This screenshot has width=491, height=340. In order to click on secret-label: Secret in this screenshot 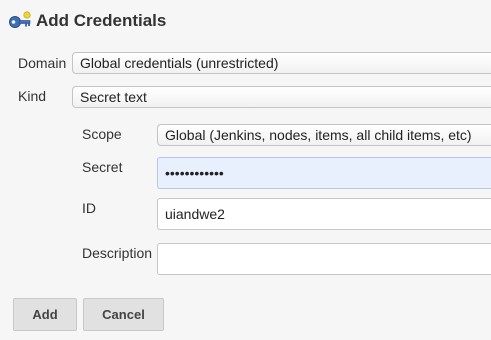, I will do `click(102, 167)`.